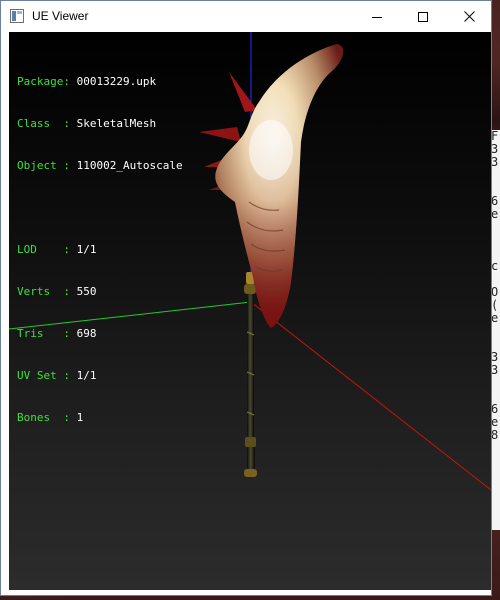 This screenshot has height=600, width=500. What do you see at coordinates (87, 81) in the screenshot?
I see `info-package: Package: 00013229.upk` at bounding box center [87, 81].